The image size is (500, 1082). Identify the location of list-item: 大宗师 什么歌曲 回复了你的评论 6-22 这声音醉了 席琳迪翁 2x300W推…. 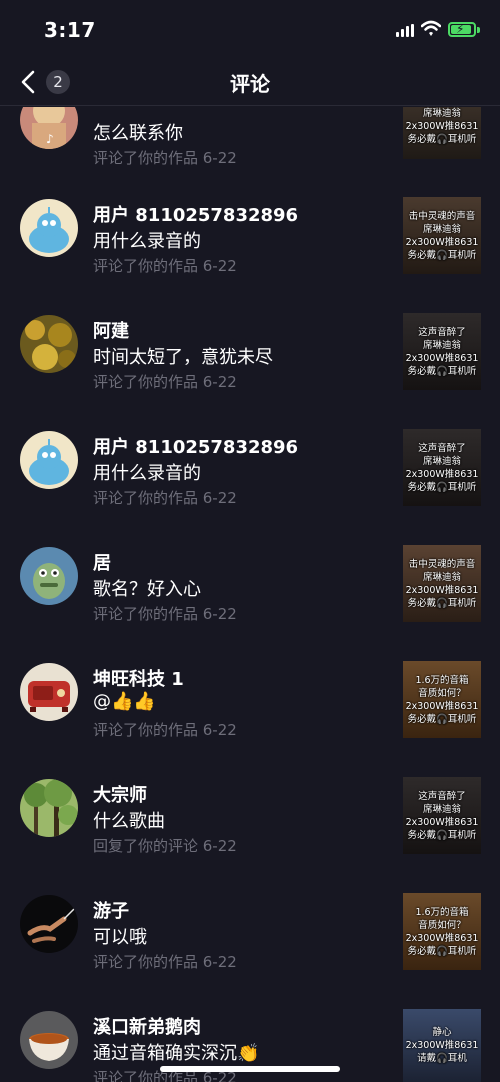
(250, 815).